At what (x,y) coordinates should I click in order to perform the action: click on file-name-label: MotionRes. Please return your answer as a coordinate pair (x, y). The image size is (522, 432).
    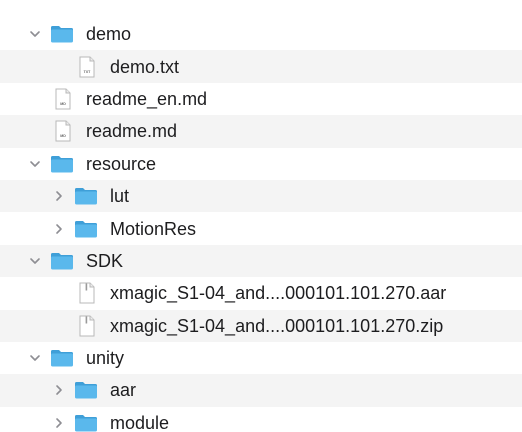
    Looking at the image, I should click on (153, 228).